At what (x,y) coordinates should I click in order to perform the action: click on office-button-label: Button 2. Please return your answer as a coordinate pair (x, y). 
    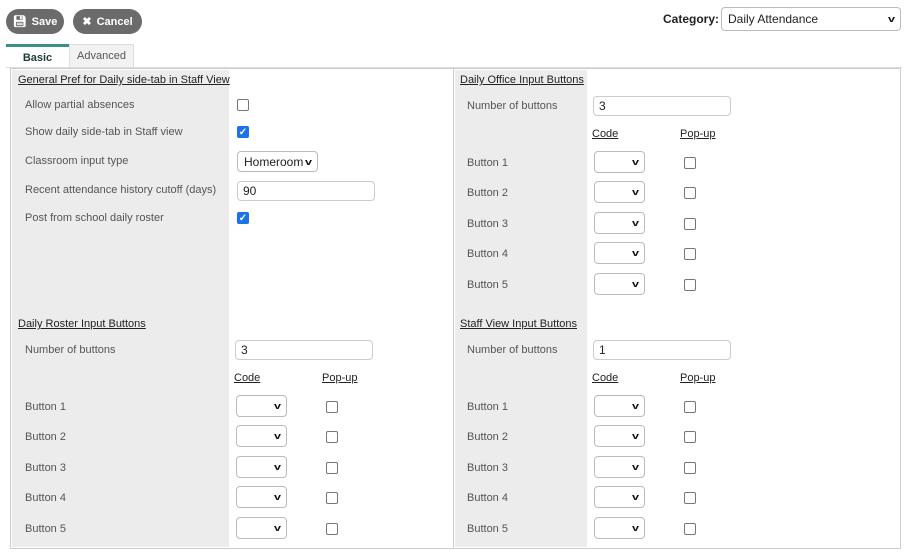
    Looking at the image, I should click on (487, 193).